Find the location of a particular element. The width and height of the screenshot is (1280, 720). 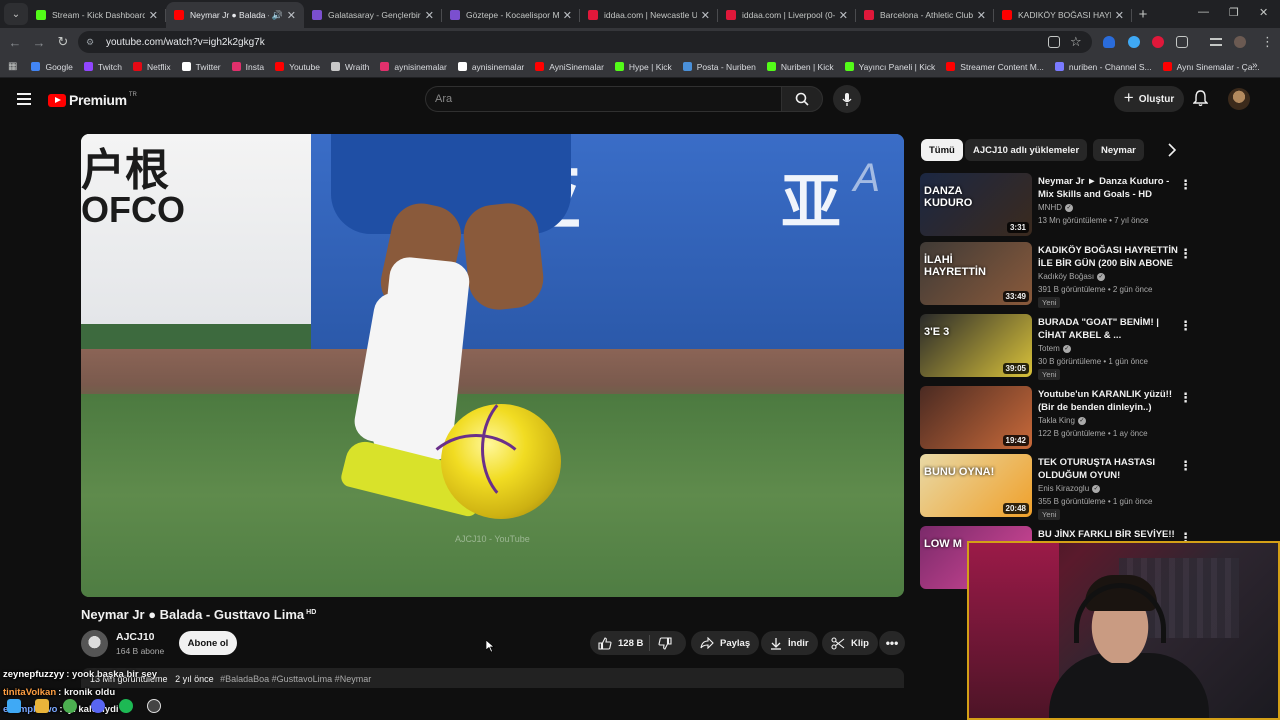

bookmark-item: Google is located at coordinates (52, 67).